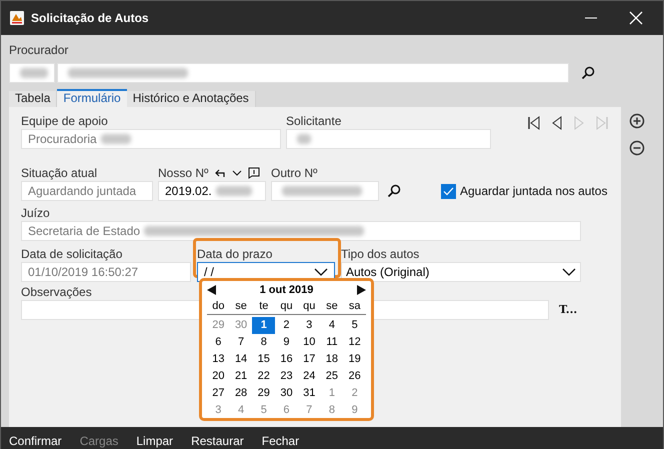 This screenshot has height=449, width=664. Describe the element at coordinates (286, 376) in the screenshot. I see `calendar-day: 23` at that location.